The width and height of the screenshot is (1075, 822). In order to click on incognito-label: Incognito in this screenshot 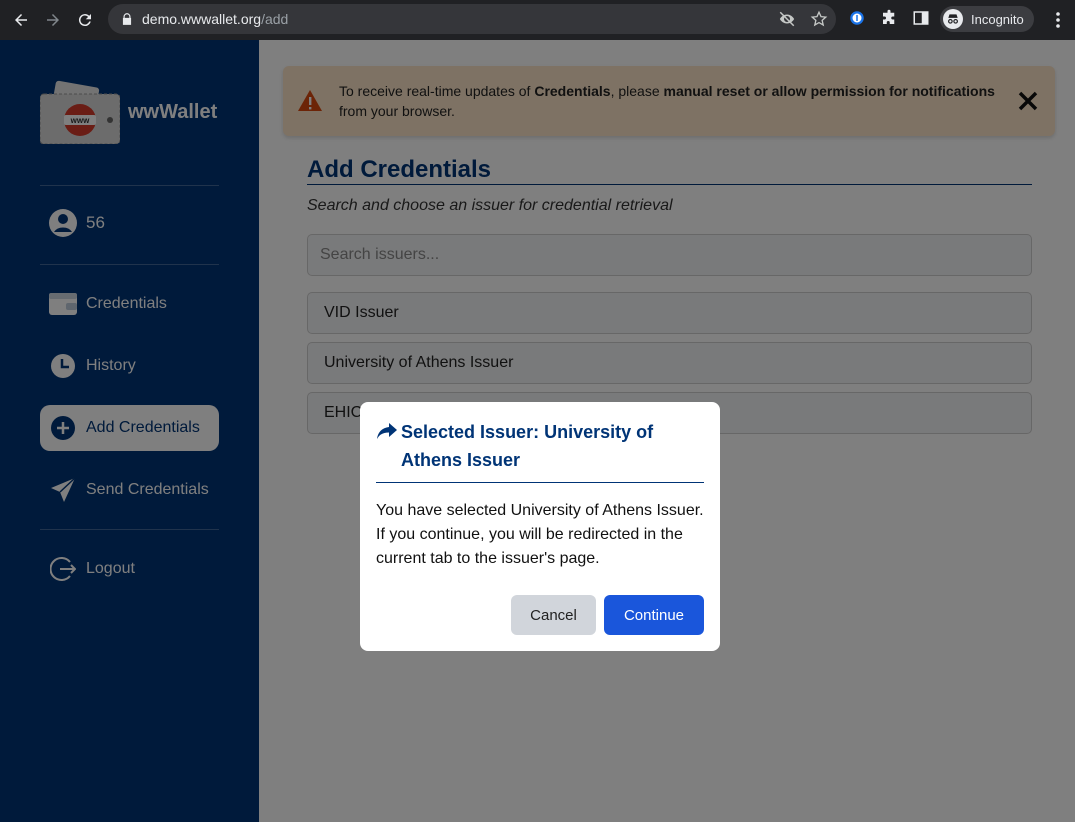, I will do `click(997, 19)`.